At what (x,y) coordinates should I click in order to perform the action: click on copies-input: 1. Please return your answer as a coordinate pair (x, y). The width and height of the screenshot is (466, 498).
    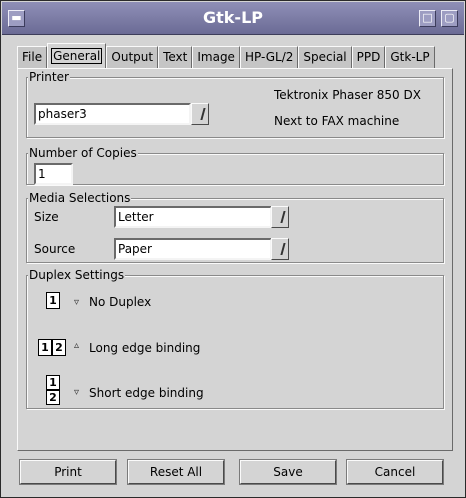
    Looking at the image, I should click on (53, 174).